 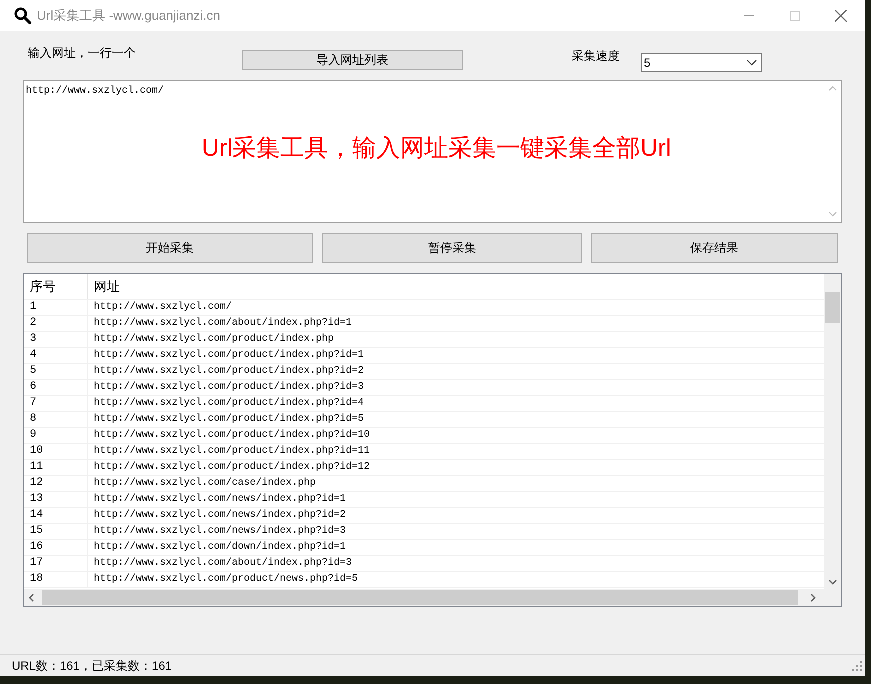 What do you see at coordinates (56, 467) in the screenshot?
I see `row-number: 11` at bounding box center [56, 467].